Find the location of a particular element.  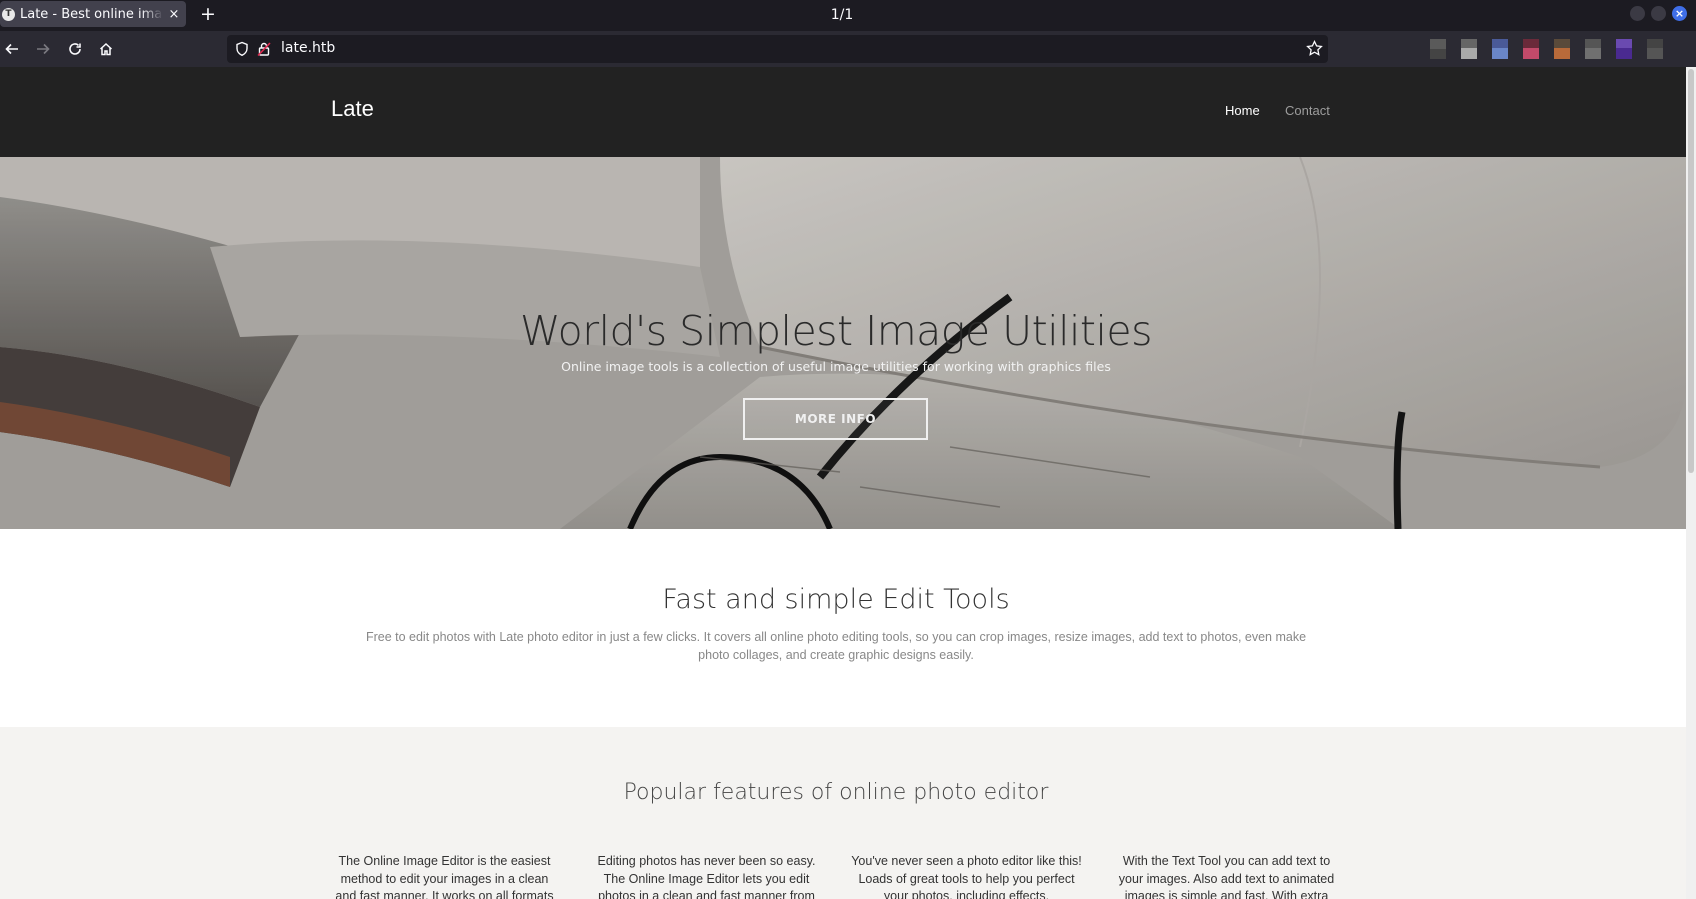

extensions-toolbar is located at coordinates (1546, 49).